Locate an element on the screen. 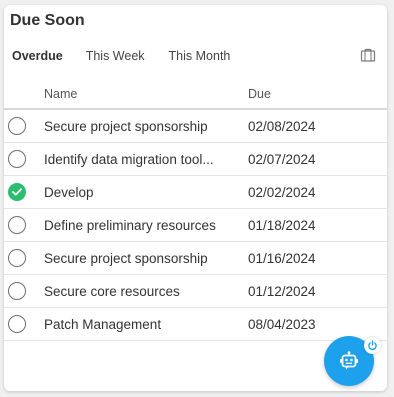 The height and width of the screenshot is (397, 394). table-row: Define preliminary resources 01/18/2024 is located at coordinates (195, 225).